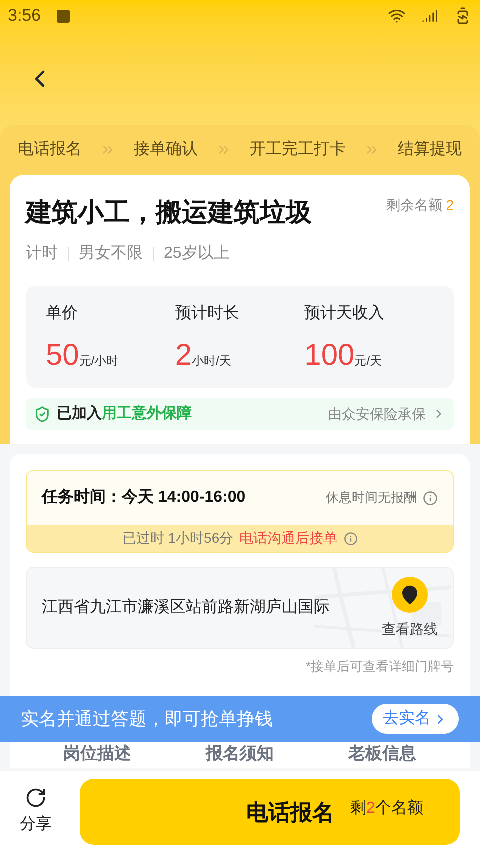  What do you see at coordinates (36, 798) in the screenshot?
I see `share-icon` at bounding box center [36, 798].